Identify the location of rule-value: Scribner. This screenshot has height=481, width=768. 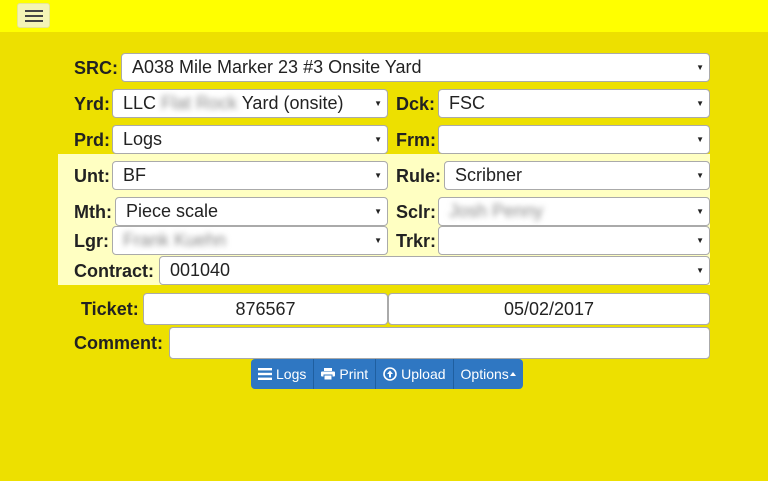
(489, 175).